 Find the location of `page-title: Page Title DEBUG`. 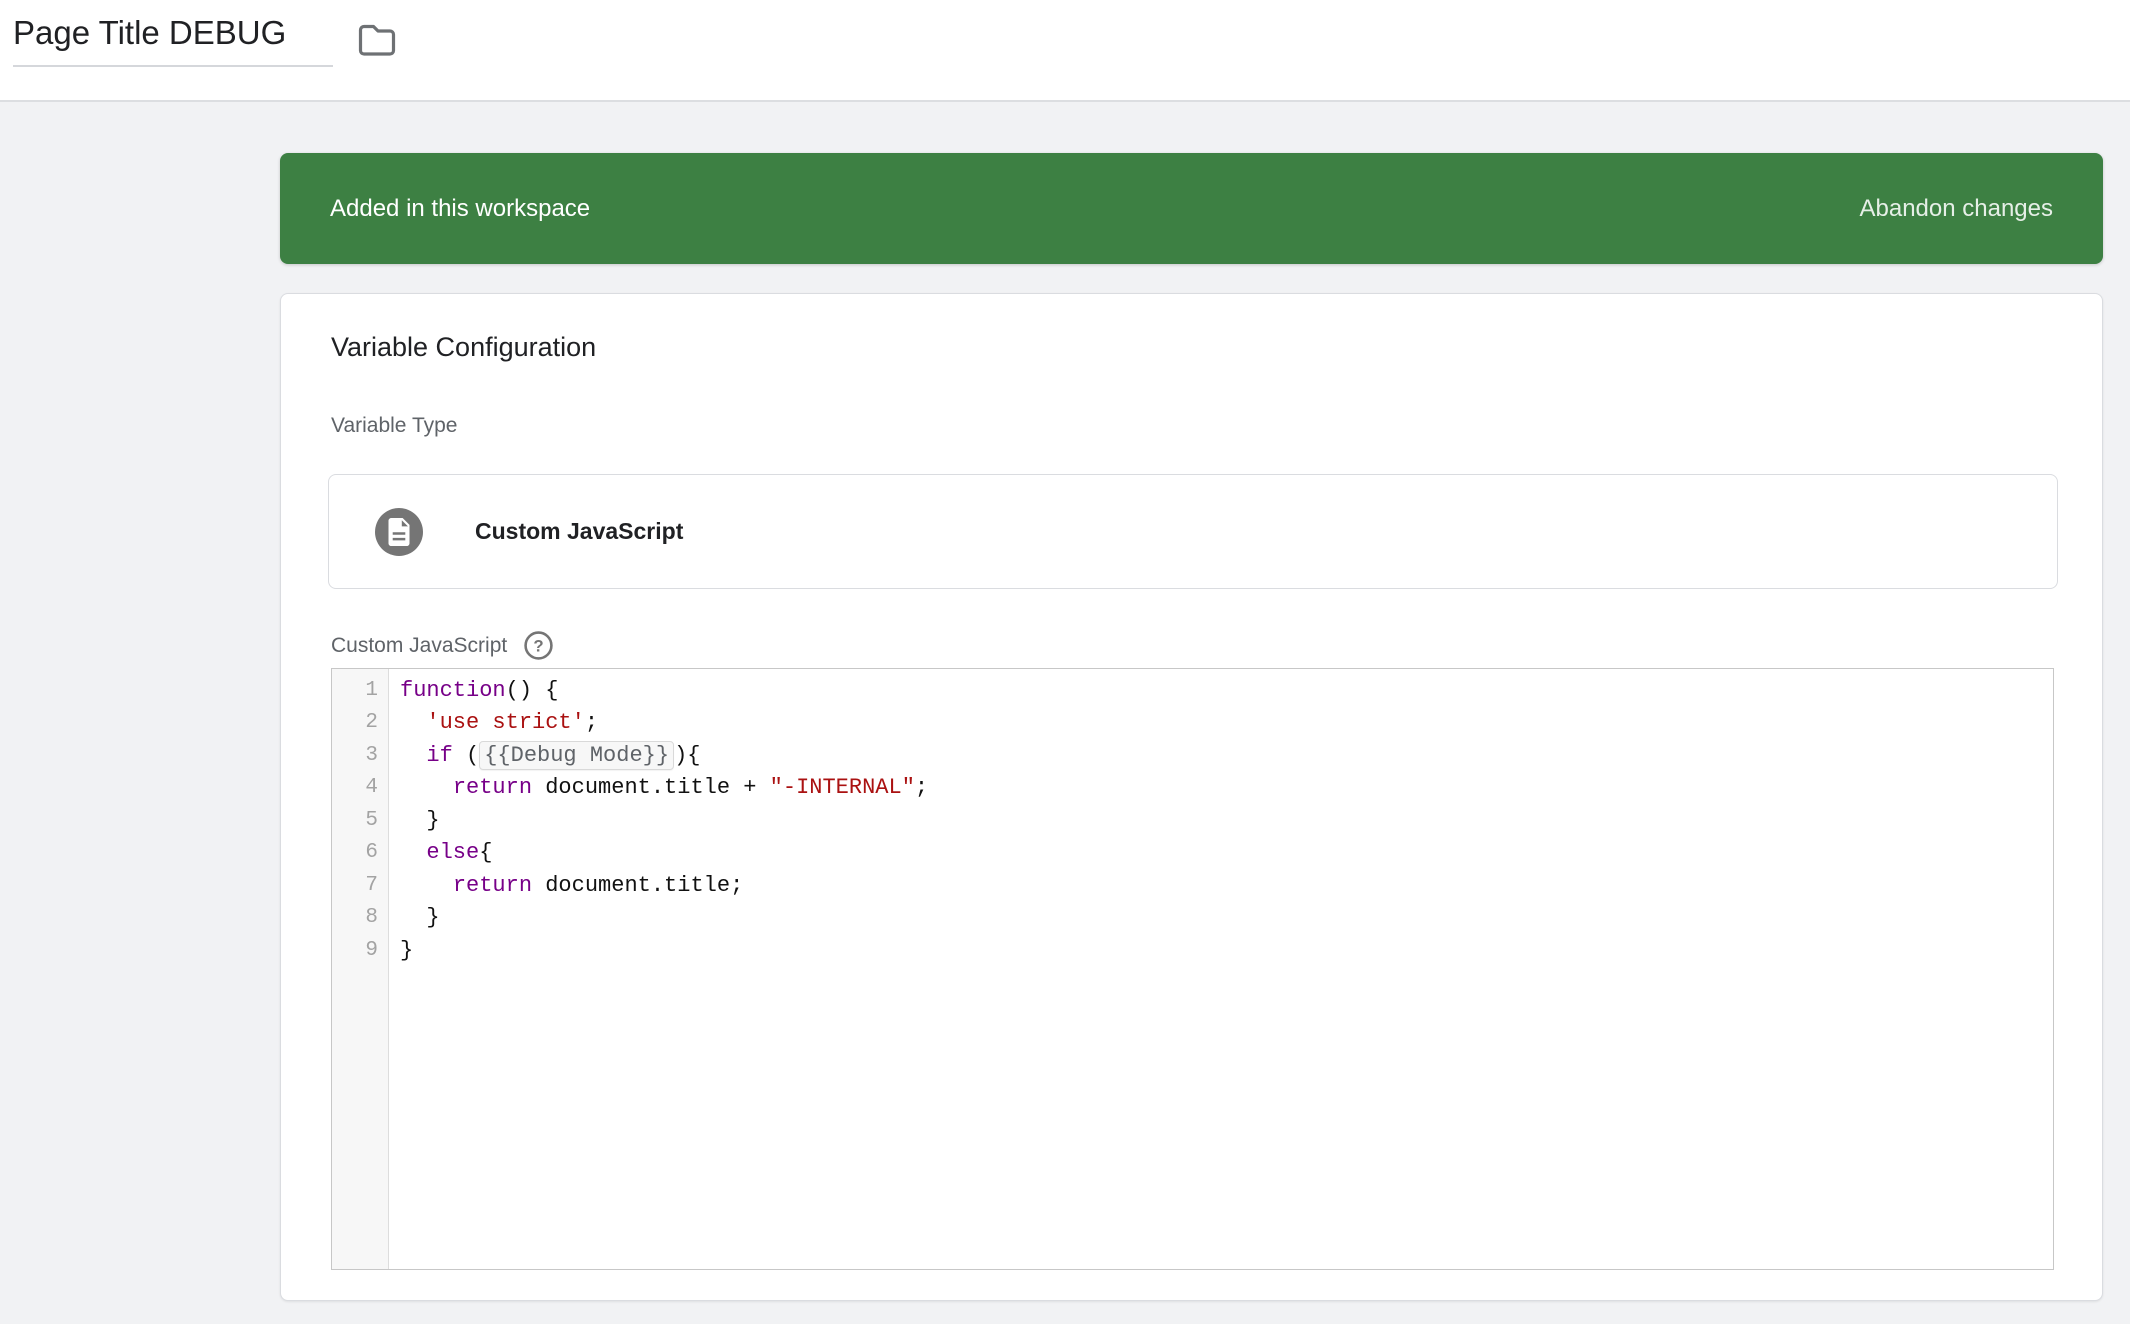

page-title: Page Title DEBUG is located at coordinates (150, 32).